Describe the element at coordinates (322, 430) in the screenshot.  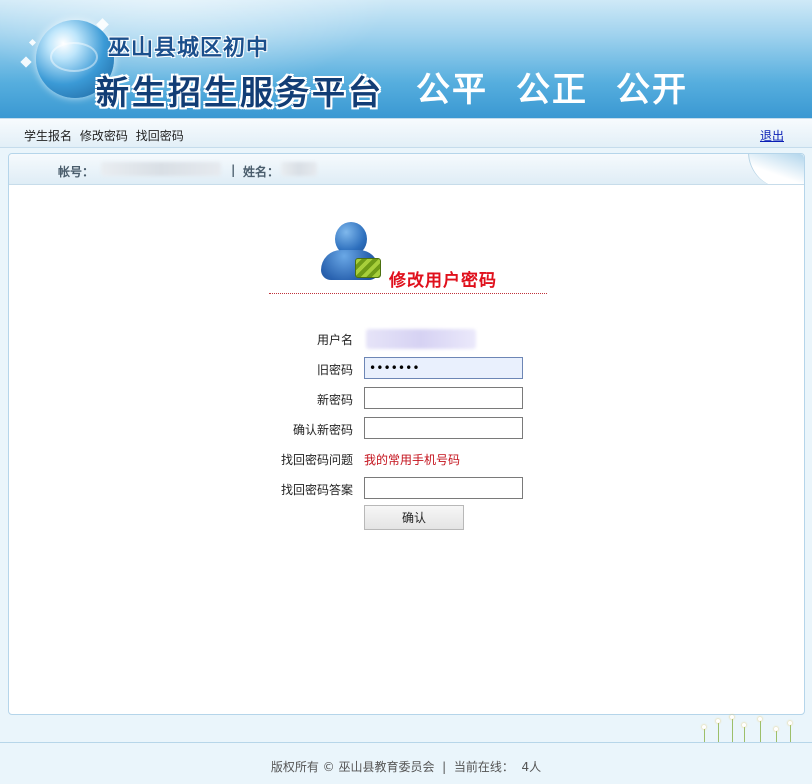
I see `confirm-password-label: 确认新密码` at that location.